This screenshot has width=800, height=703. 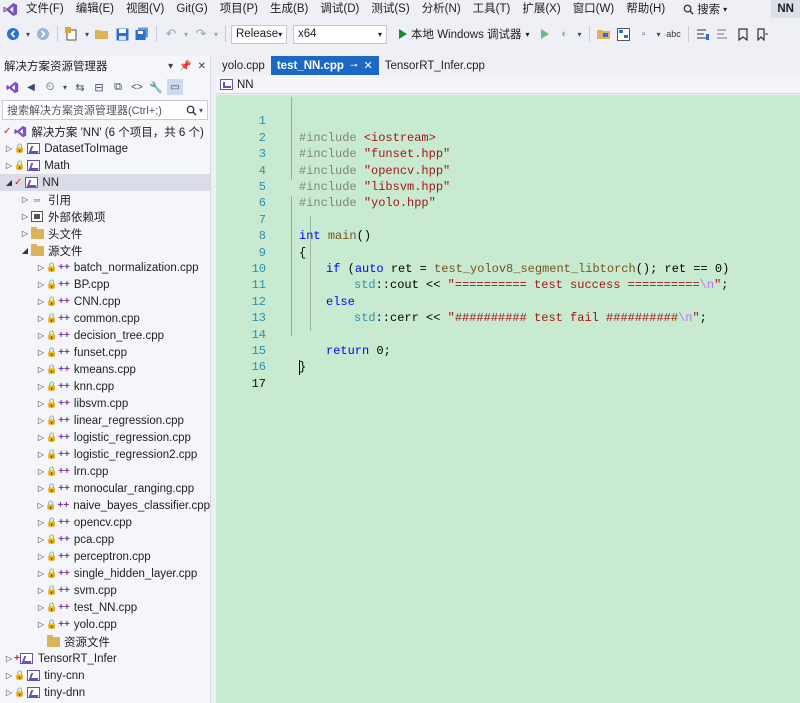 I want to click on search-menu: 搜索 ▾, so click(x=705, y=9).